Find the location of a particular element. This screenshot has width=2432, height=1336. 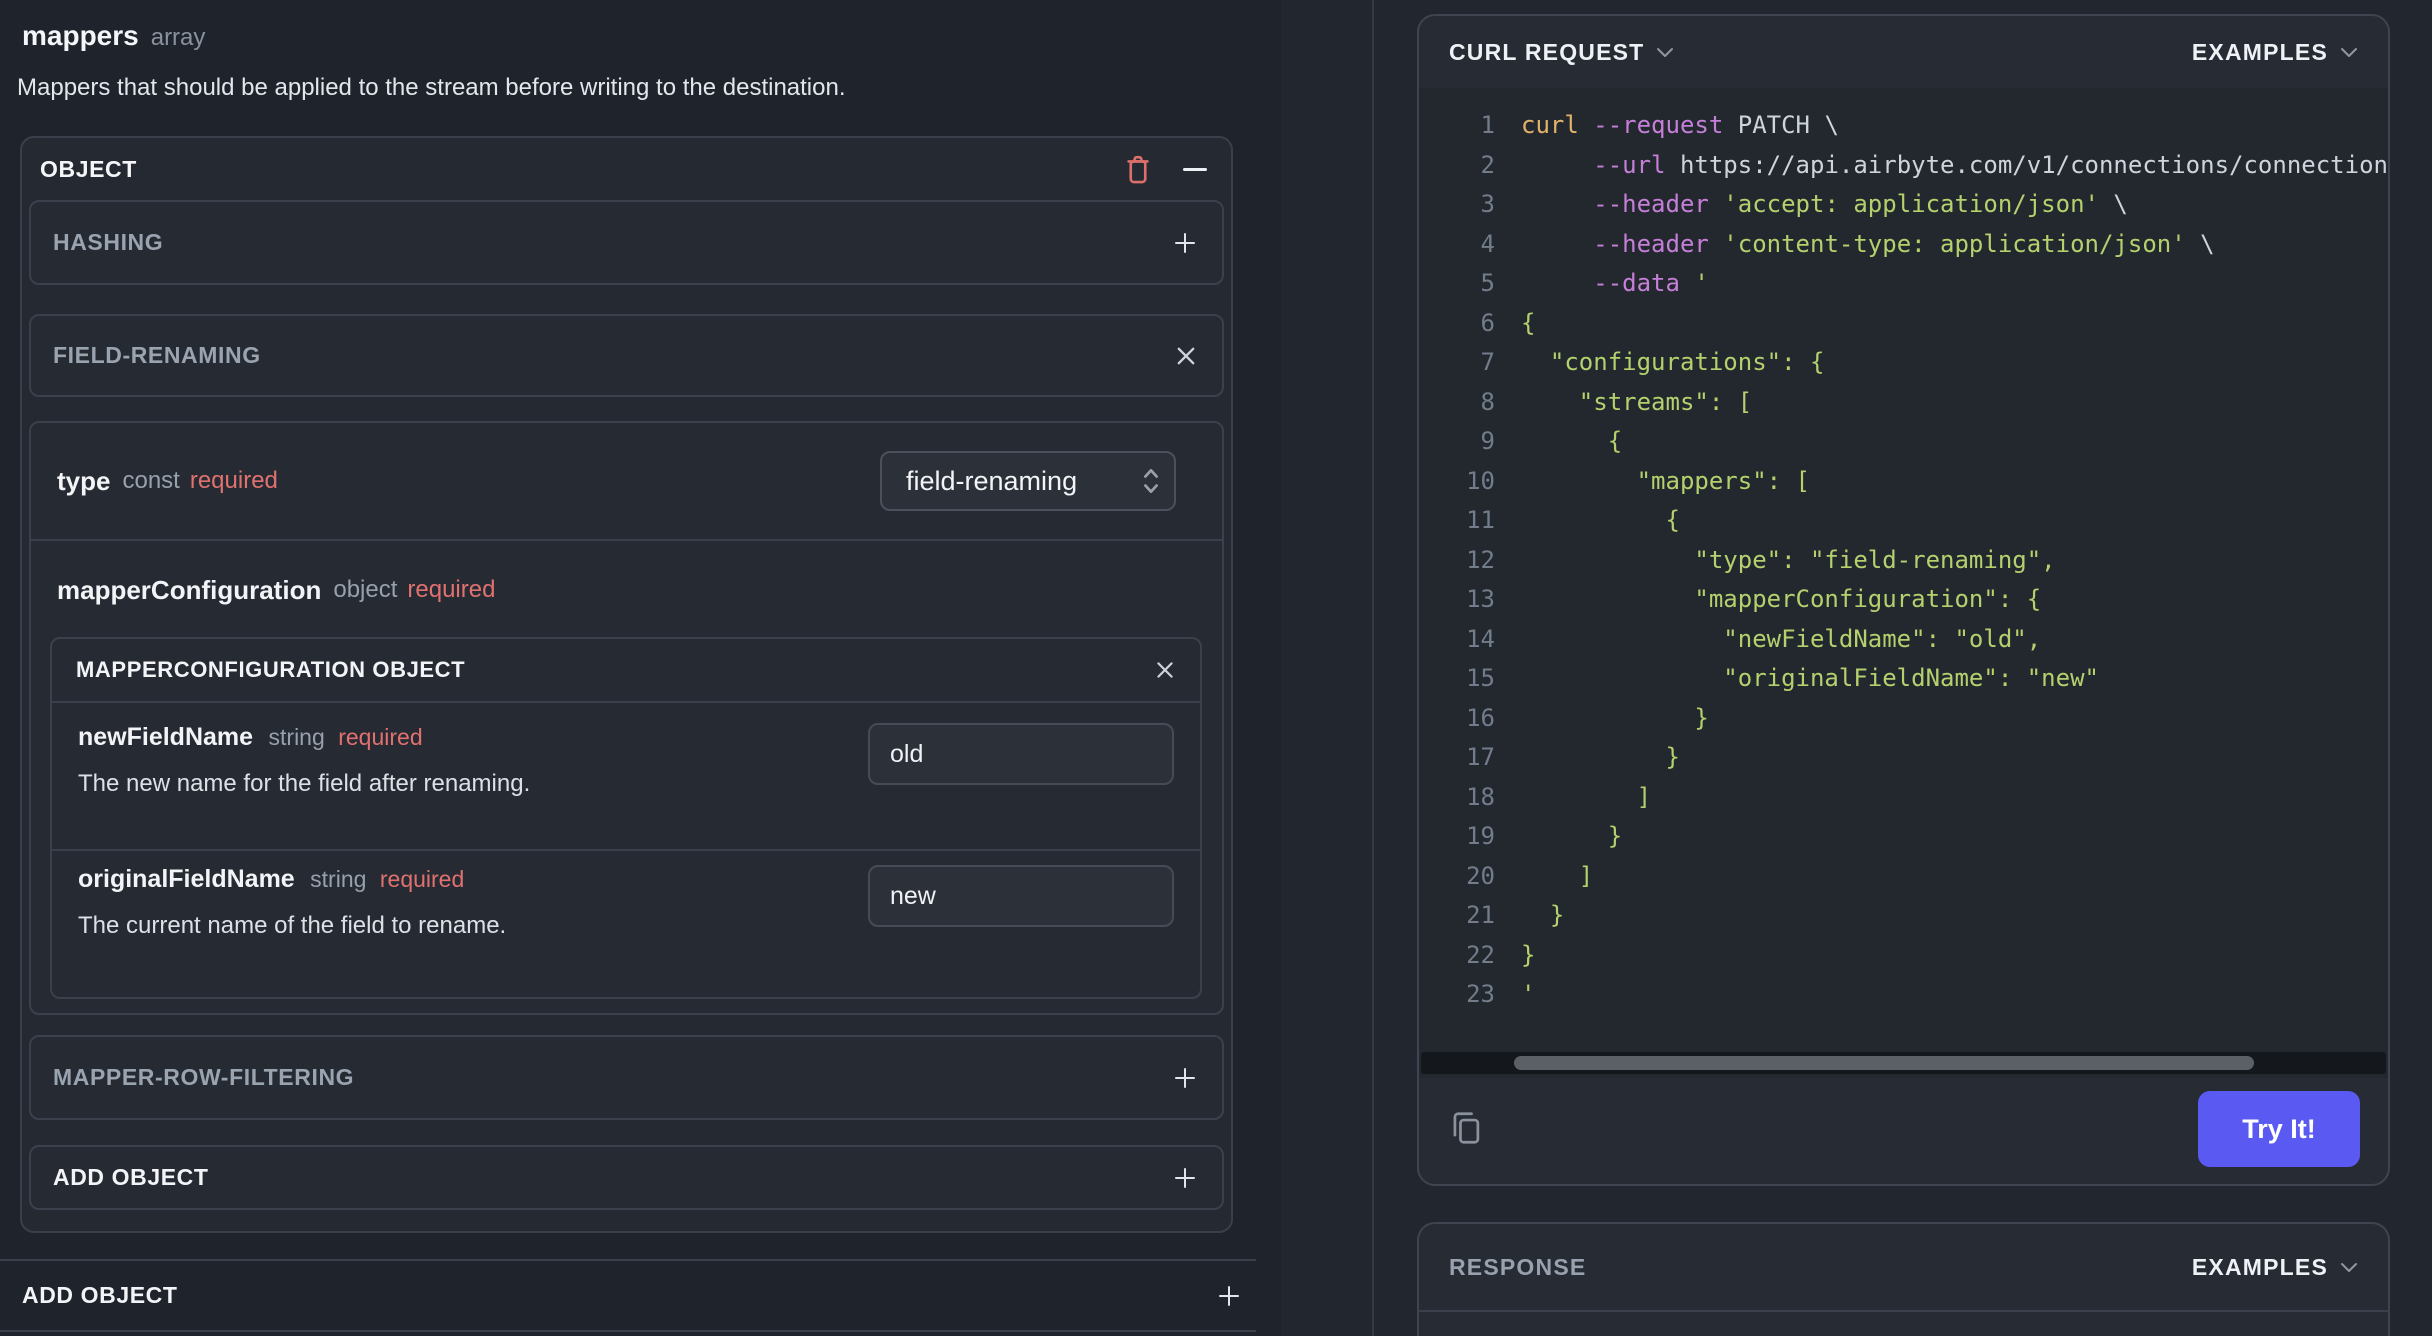

response-title: RESPONSE is located at coordinates (1518, 1266).